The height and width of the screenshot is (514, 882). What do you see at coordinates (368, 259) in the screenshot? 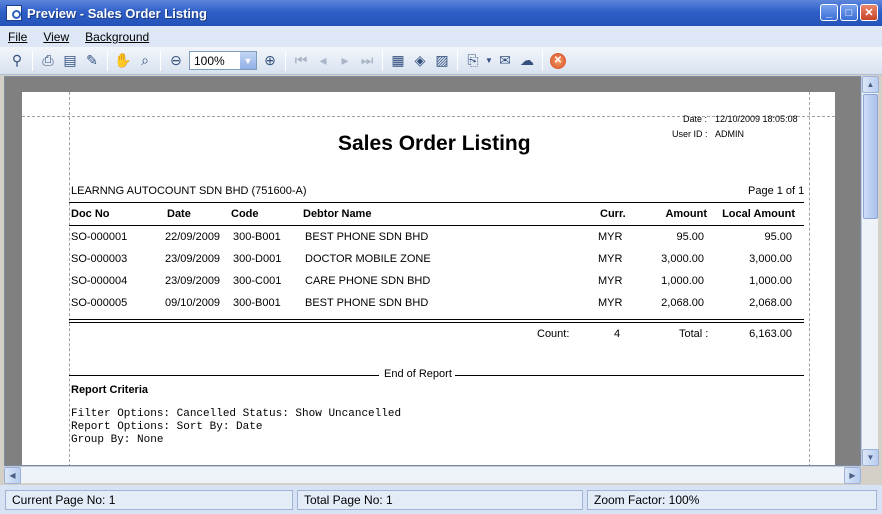
I see `table-cell: DOCTOR MOBILE ZONE` at bounding box center [368, 259].